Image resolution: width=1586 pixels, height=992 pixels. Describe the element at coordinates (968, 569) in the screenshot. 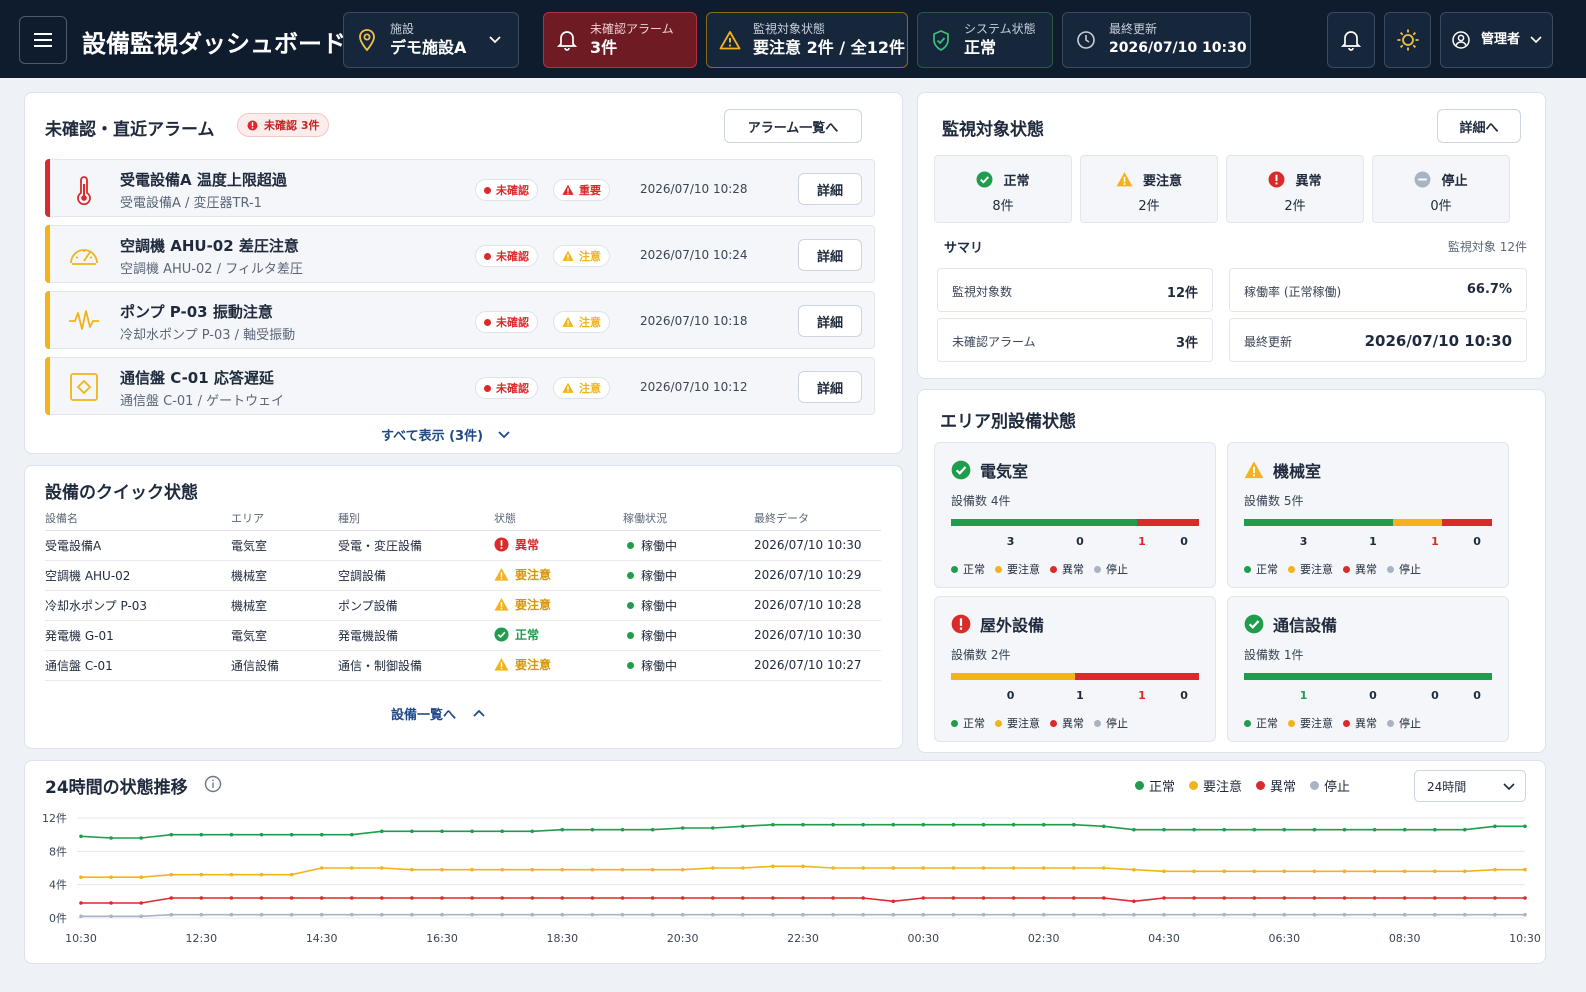

I see `legend-item: 正常` at that location.